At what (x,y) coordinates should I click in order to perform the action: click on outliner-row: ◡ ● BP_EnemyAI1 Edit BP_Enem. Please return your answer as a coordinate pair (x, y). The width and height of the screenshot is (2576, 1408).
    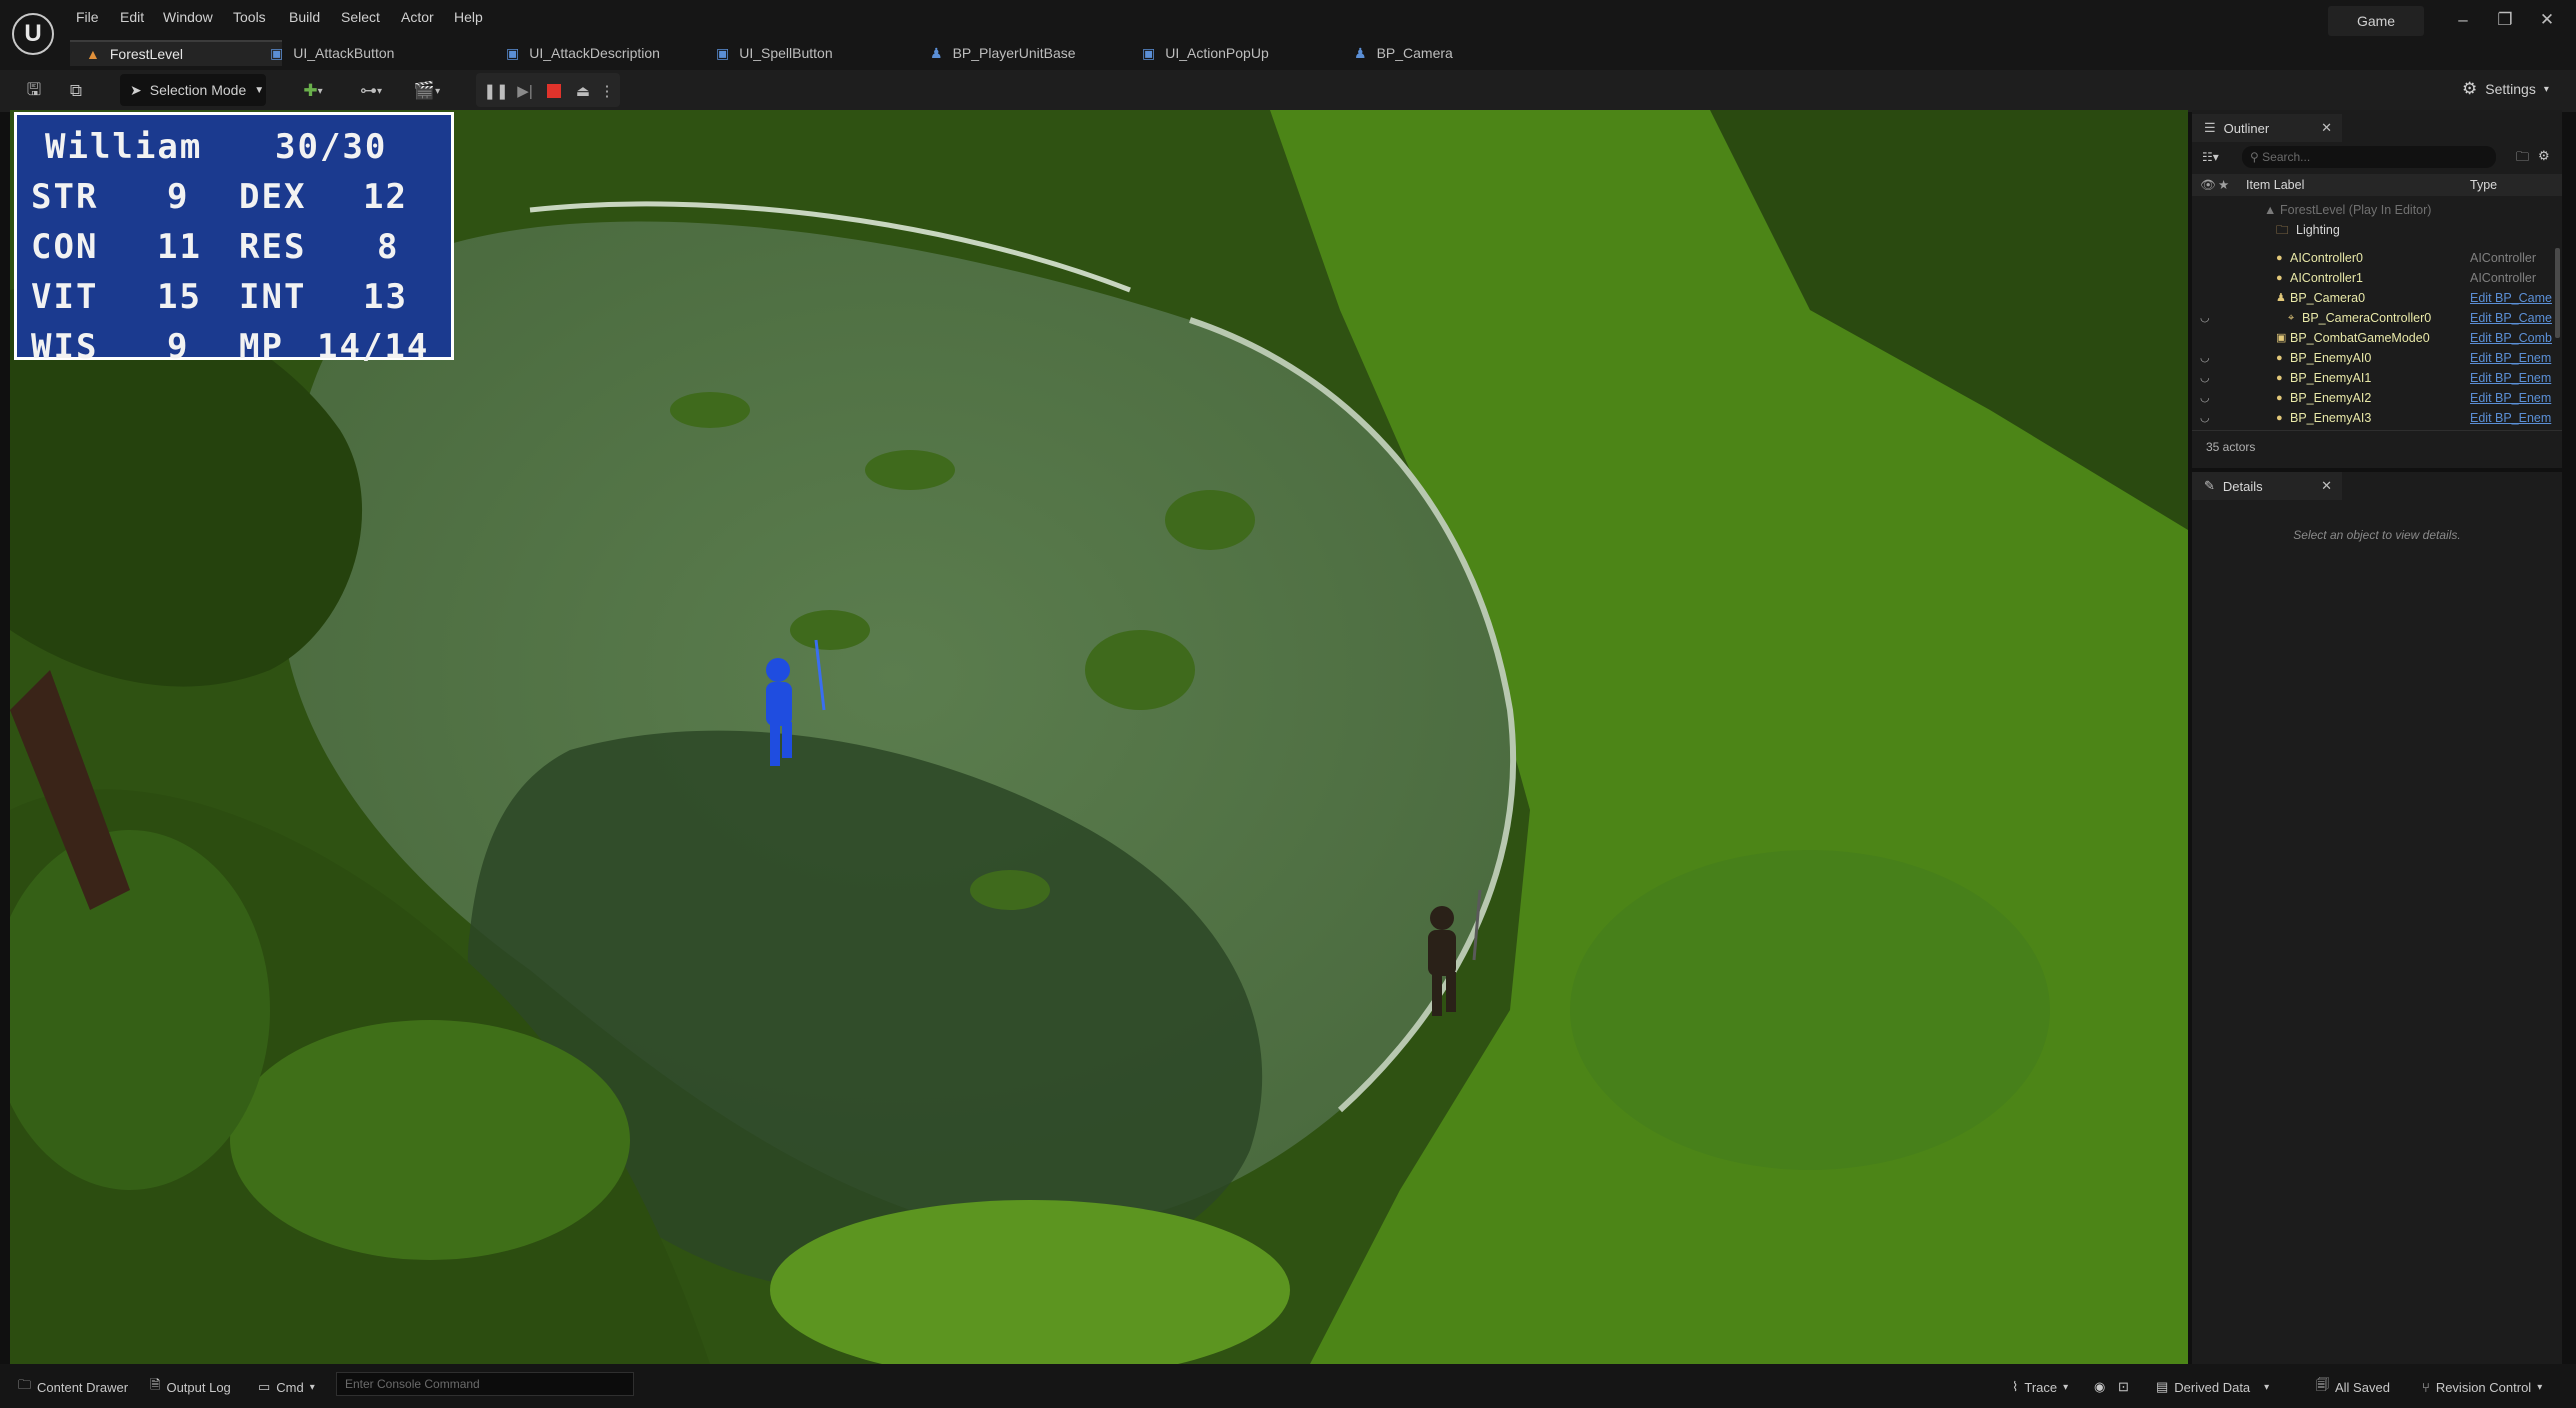
    Looking at the image, I should click on (2377, 378).